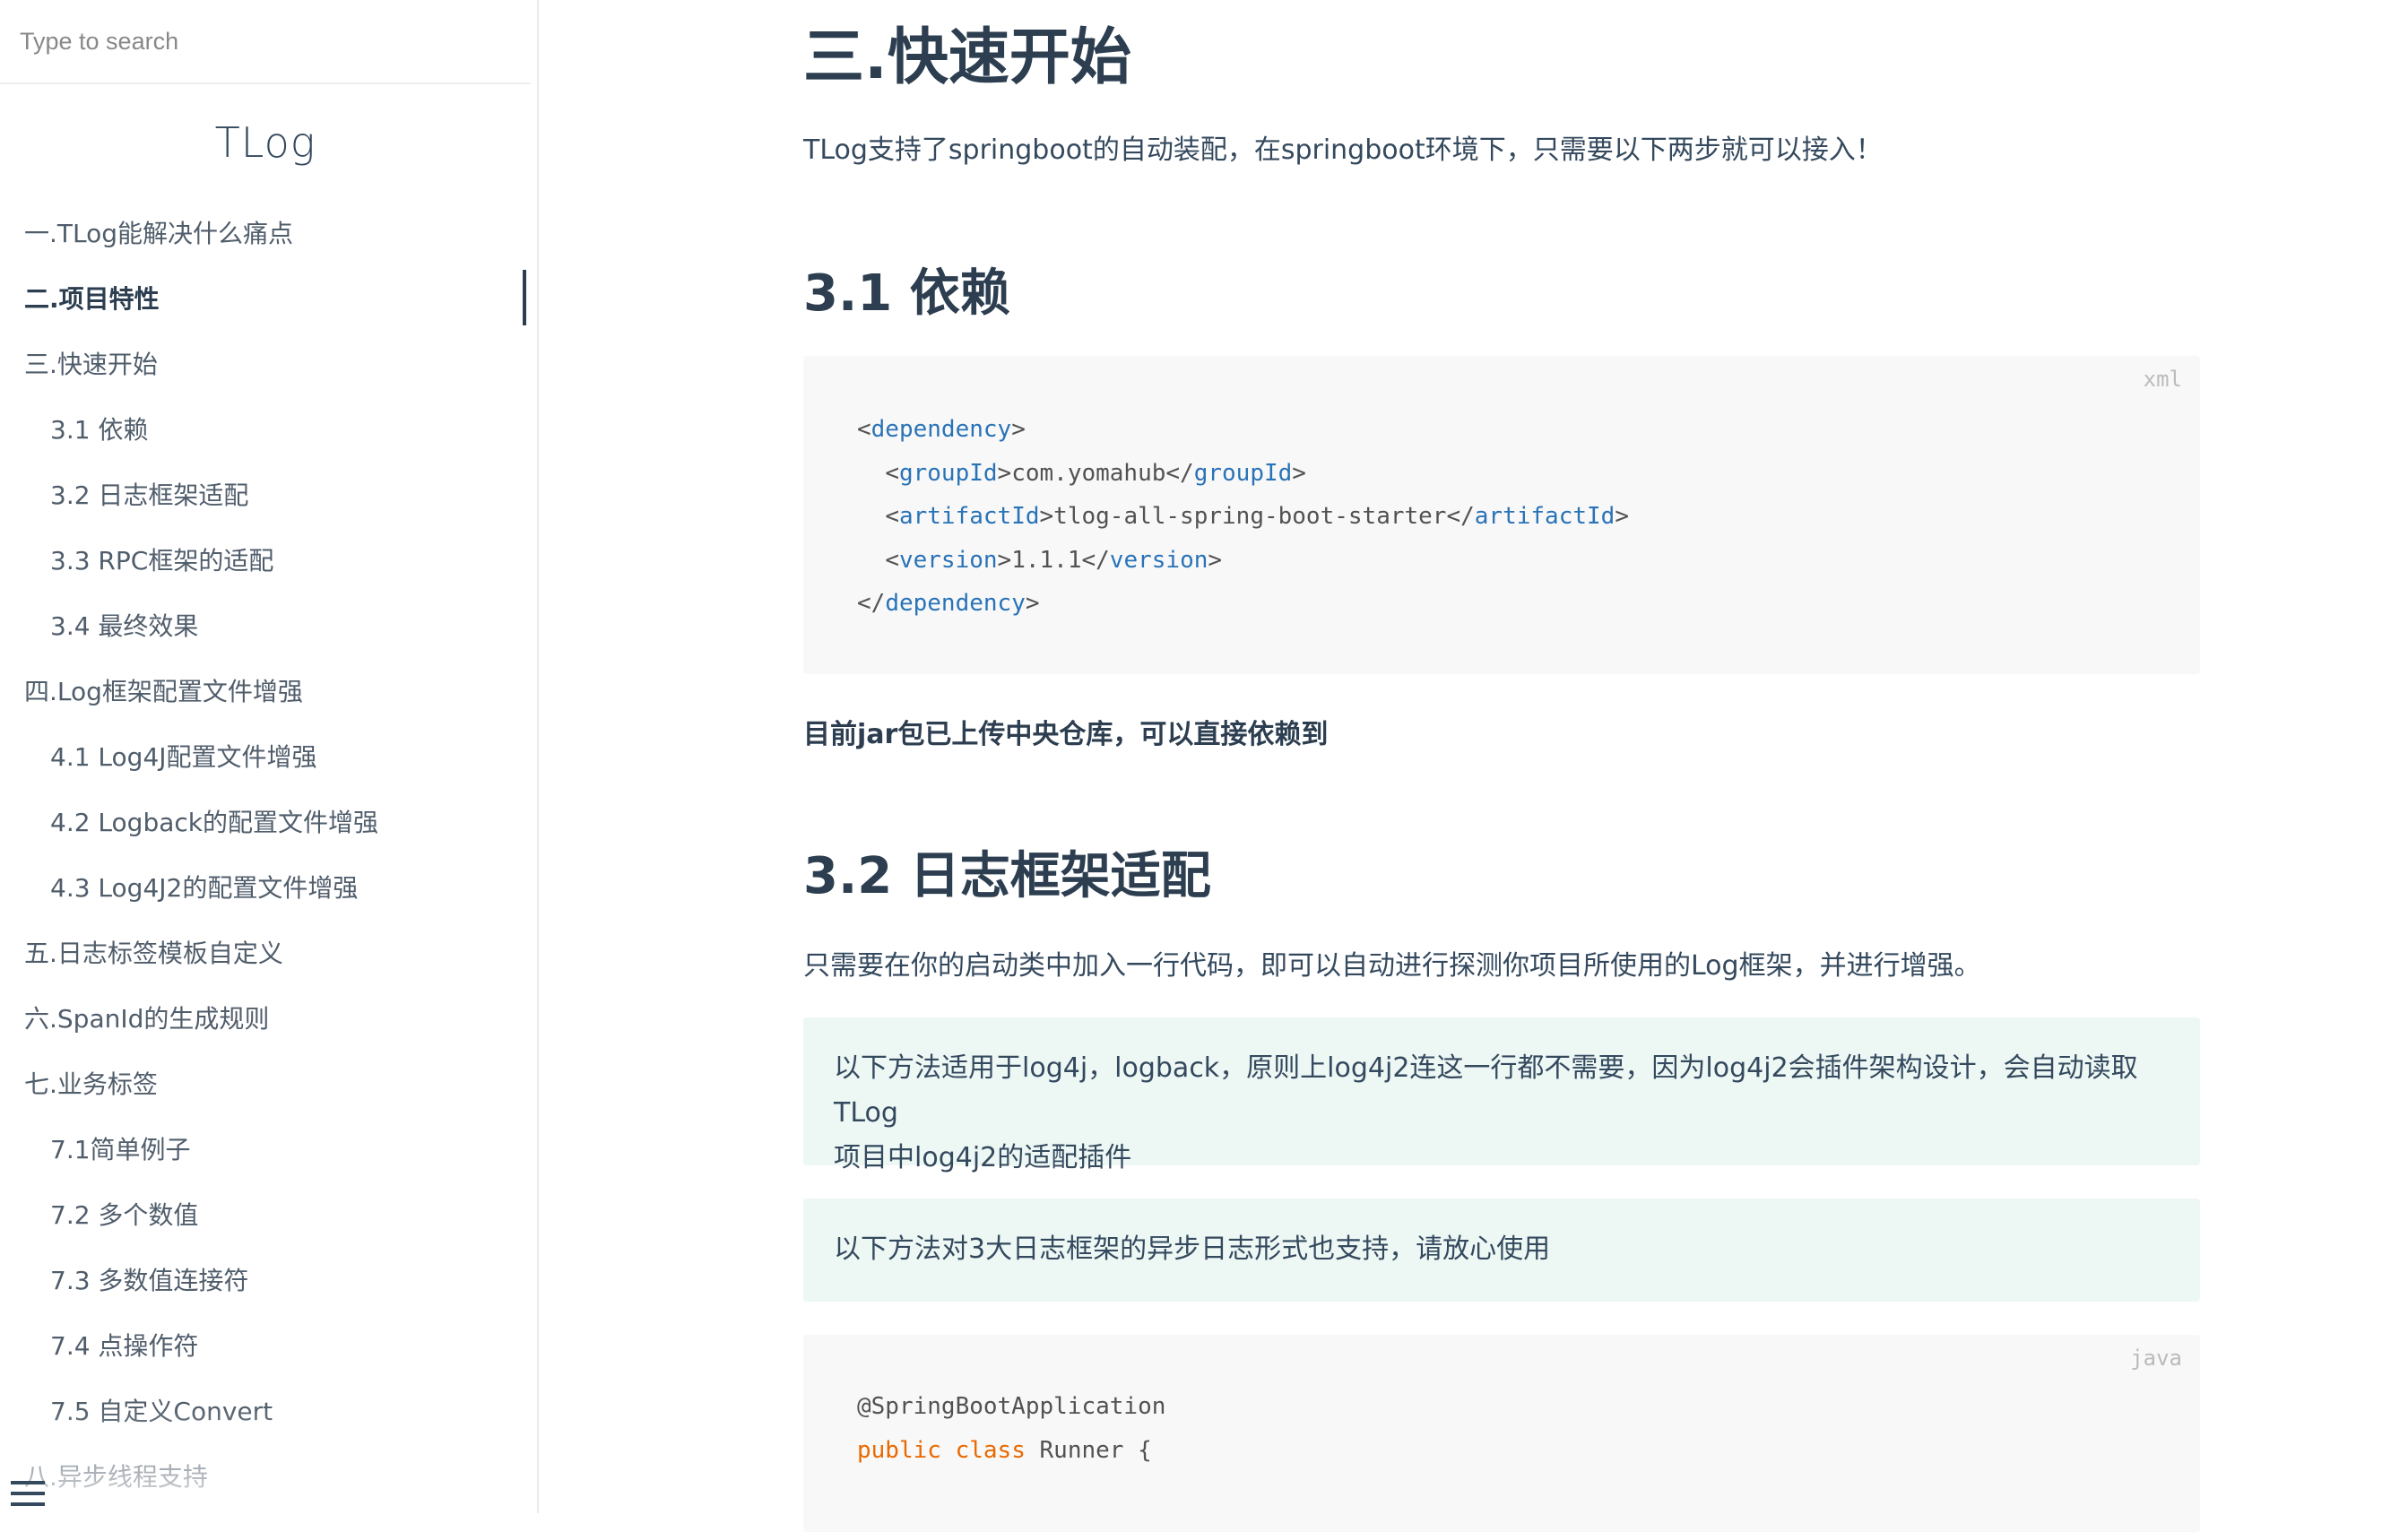  Describe the element at coordinates (266, 369) in the screenshot. I see `sidebar-item: 三.快速开始` at that location.